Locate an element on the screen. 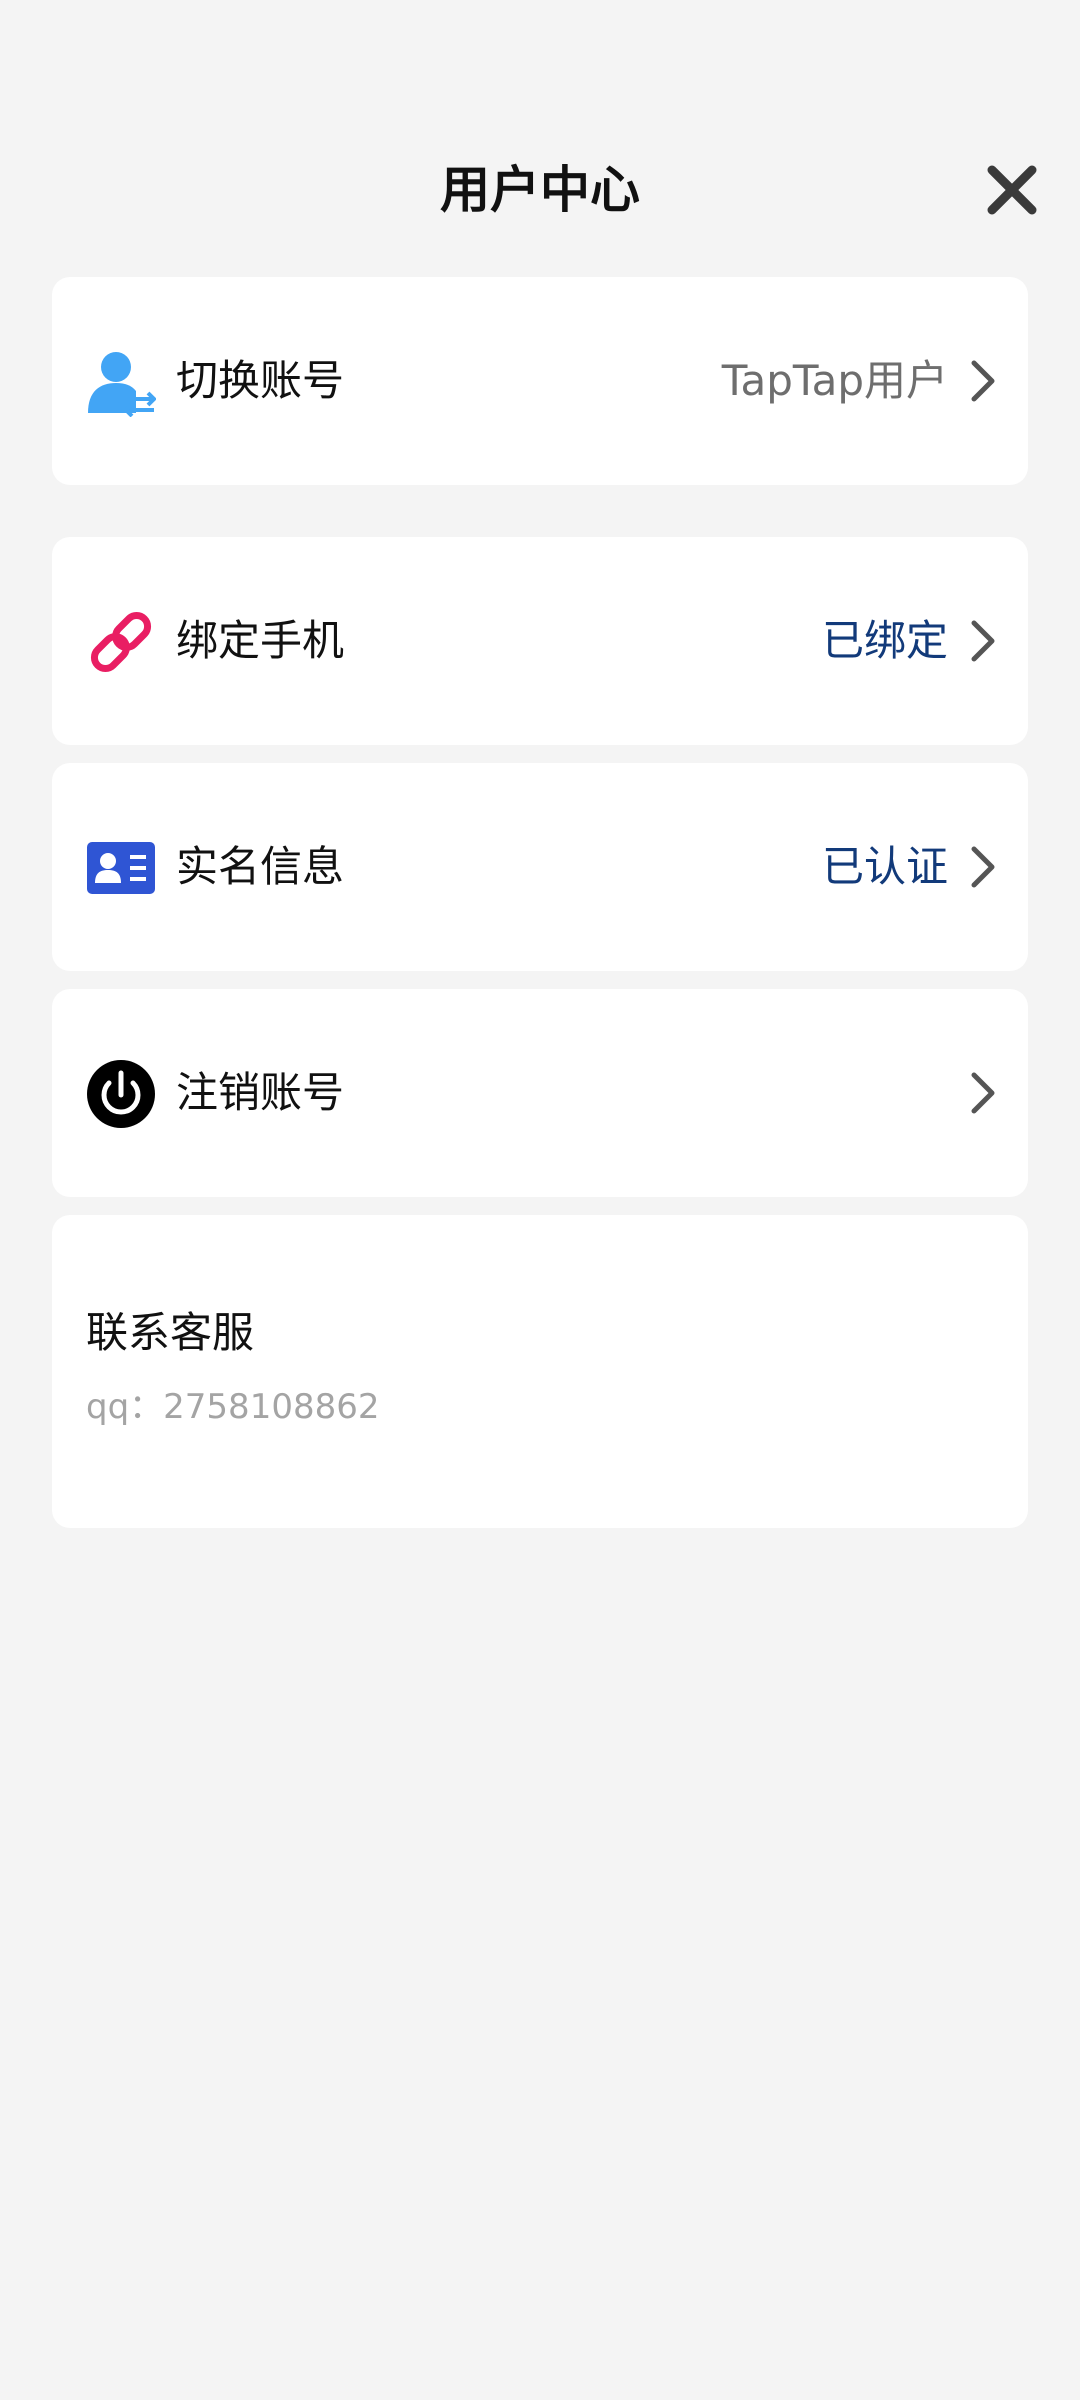 Image resolution: width=1080 pixels, height=2400 pixels. delete-account-label: 注销账号 is located at coordinates (260, 1092).